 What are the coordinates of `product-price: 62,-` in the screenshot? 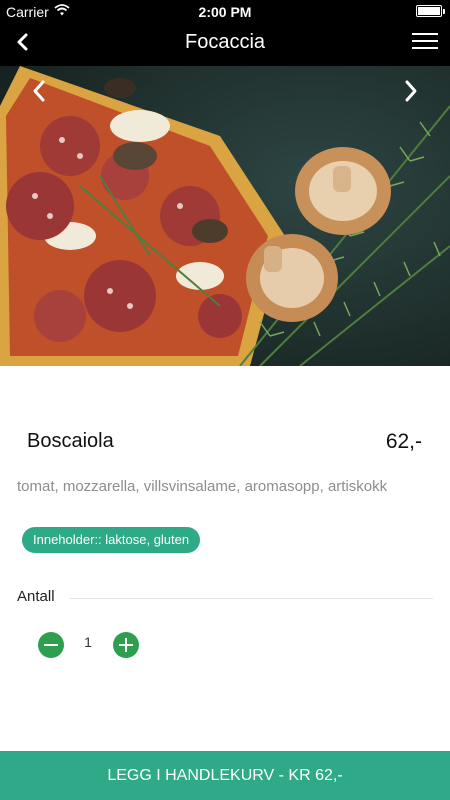 It's located at (403, 441).